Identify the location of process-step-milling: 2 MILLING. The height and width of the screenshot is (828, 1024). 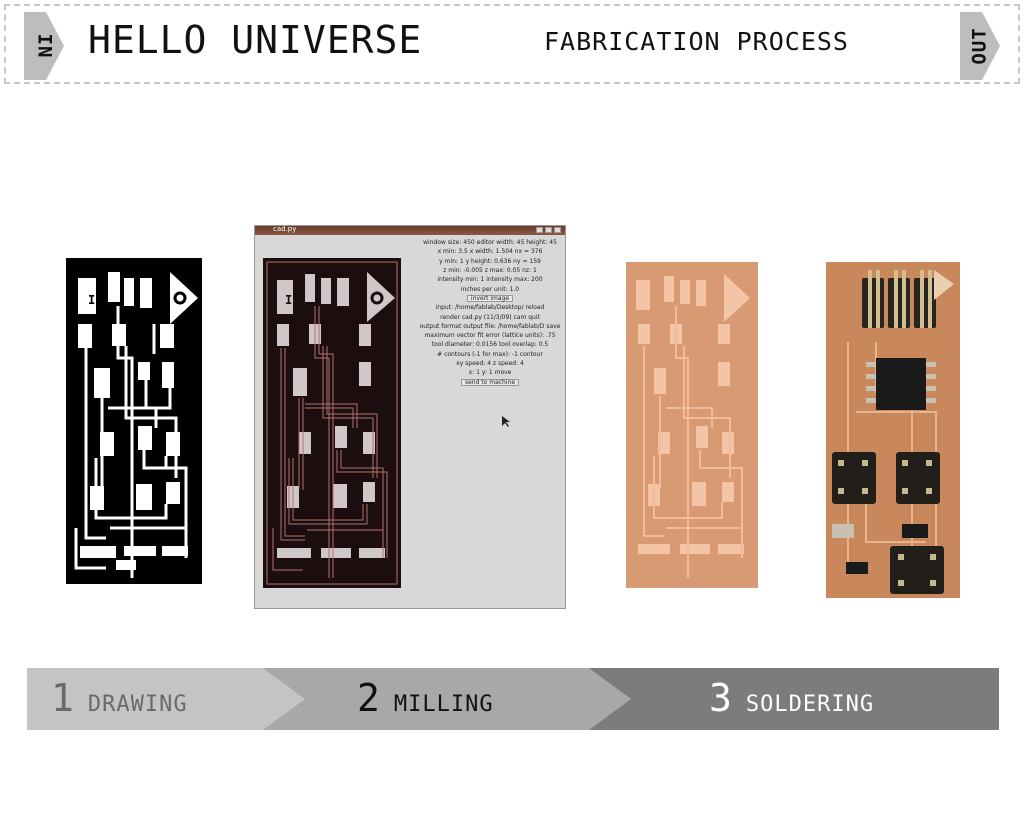
(425, 699).